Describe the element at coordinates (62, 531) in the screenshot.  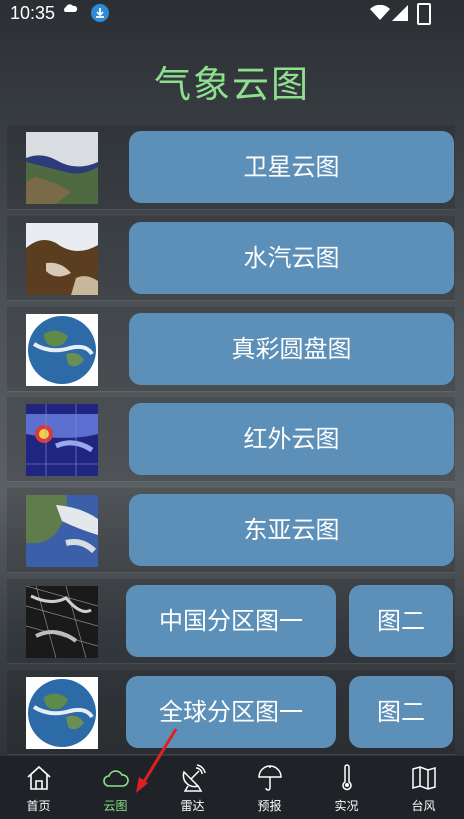
I see `east-asia-thumbnail` at that location.